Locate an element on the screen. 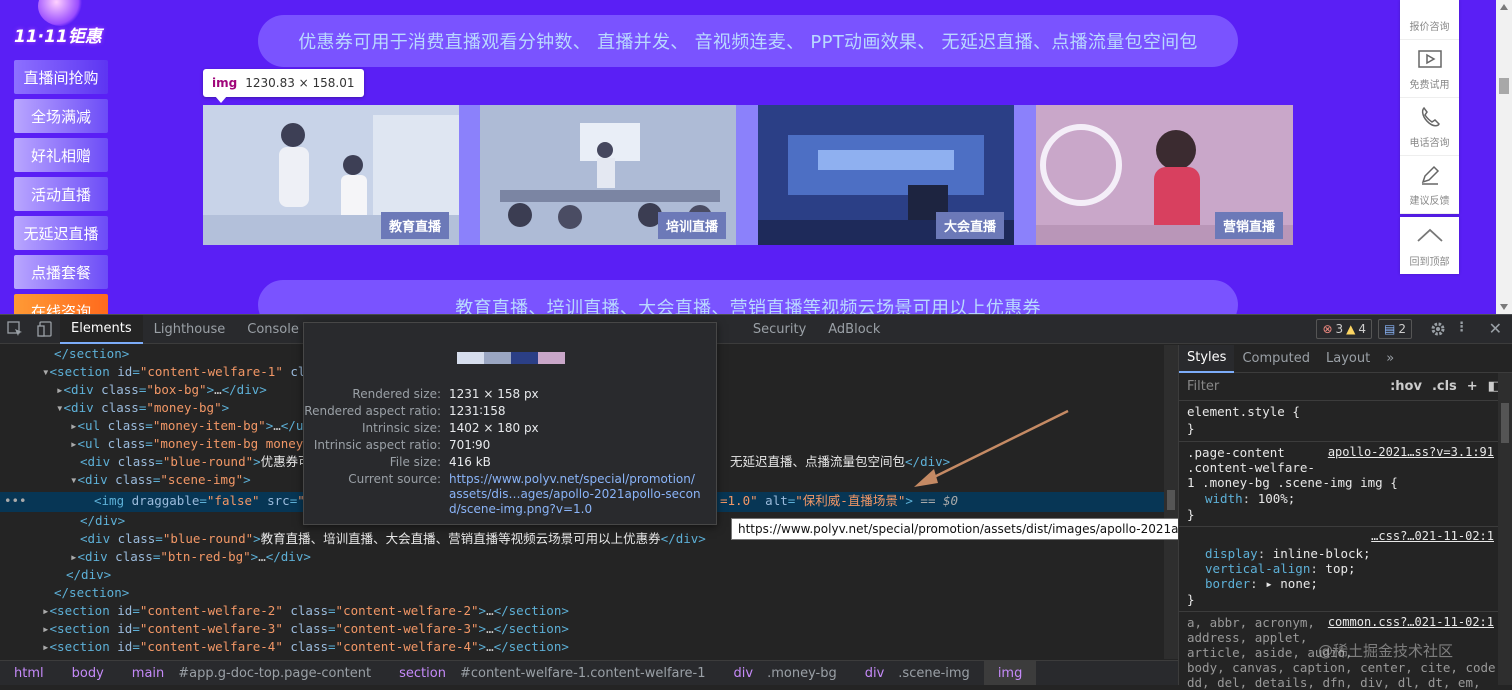 The width and height of the screenshot is (1512, 690). scroll-thumb is located at coordinates (1504, 86).